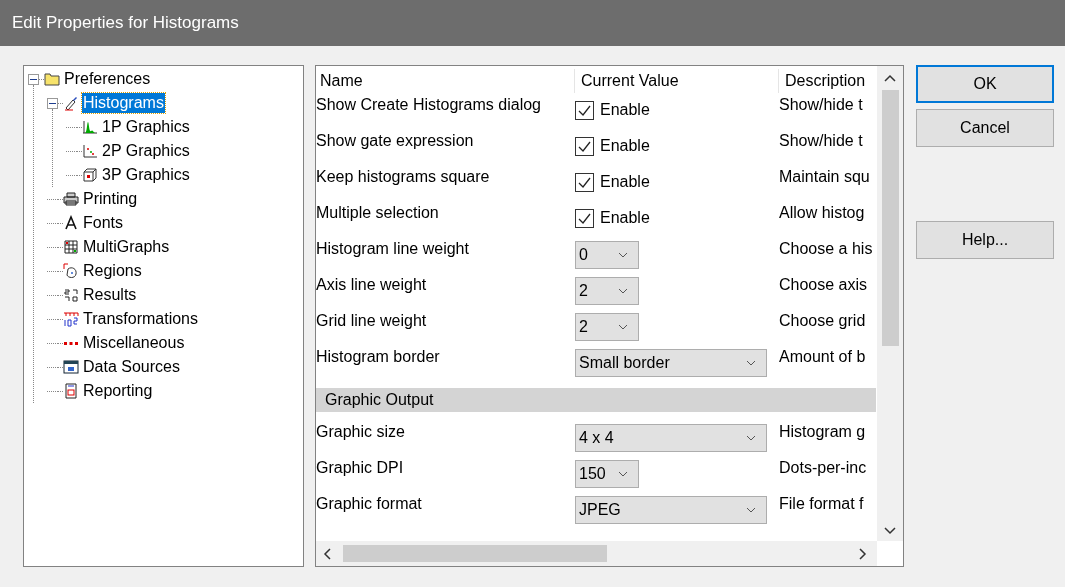 This screenshot has width=1065, height=587. What do you see at coordinates (110, 199) in the screenshot?
I see `tree-item: Printing` at bounding box center [110, 199].